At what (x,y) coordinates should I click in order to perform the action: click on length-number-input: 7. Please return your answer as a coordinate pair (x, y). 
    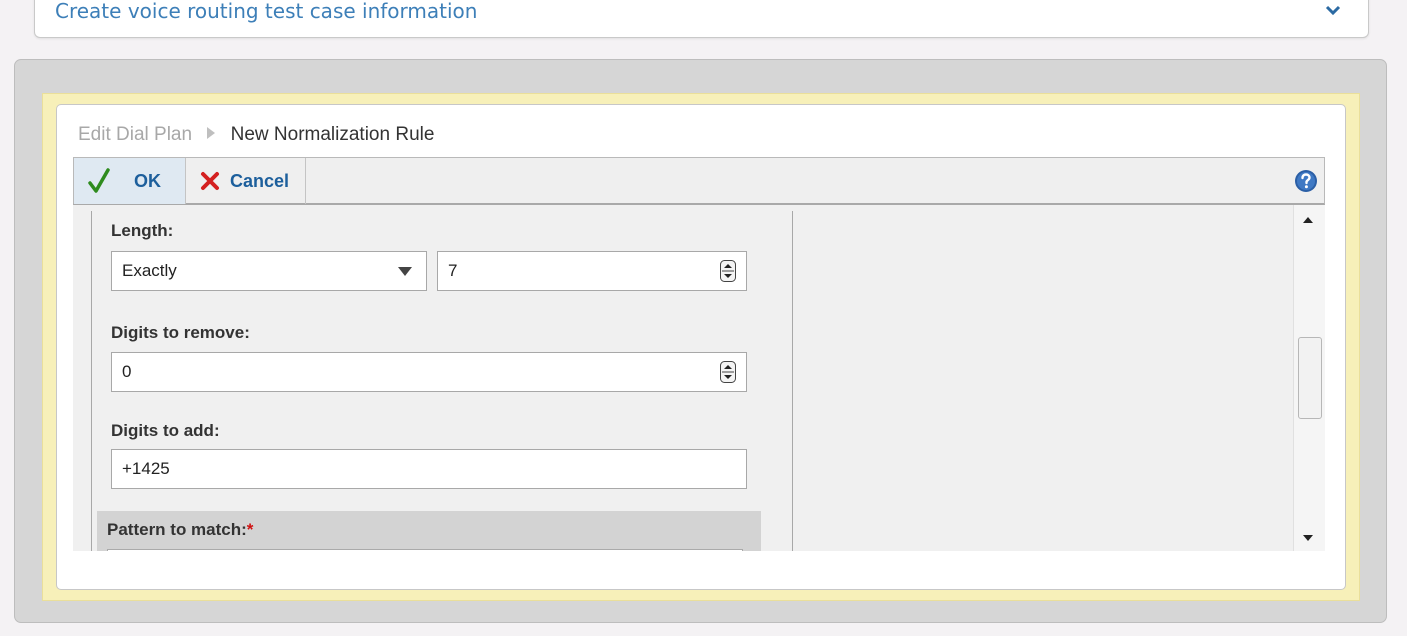
    Looking at the image, I should click on (592, 271).